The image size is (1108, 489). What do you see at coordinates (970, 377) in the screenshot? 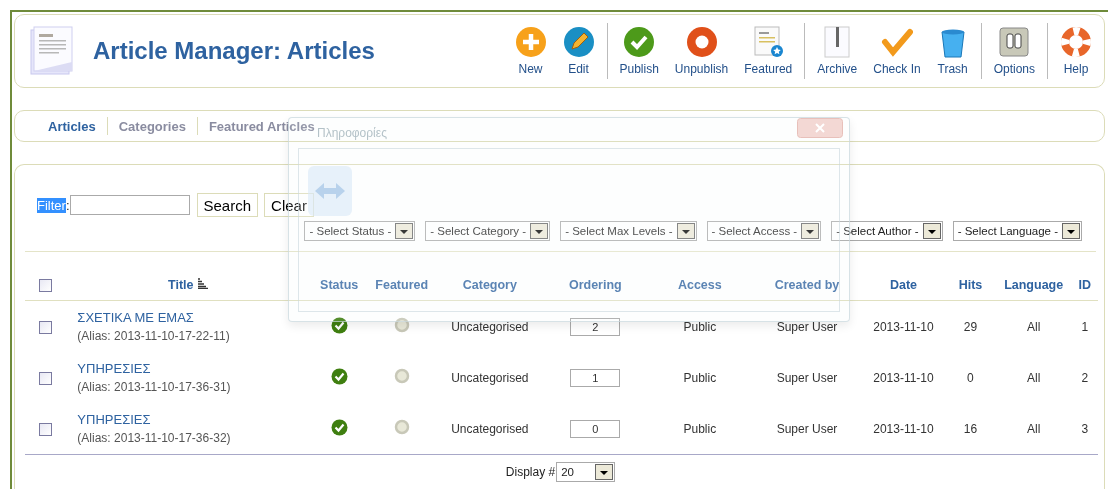
I see `hits-cell: 0` at bounding box center [970, 377].